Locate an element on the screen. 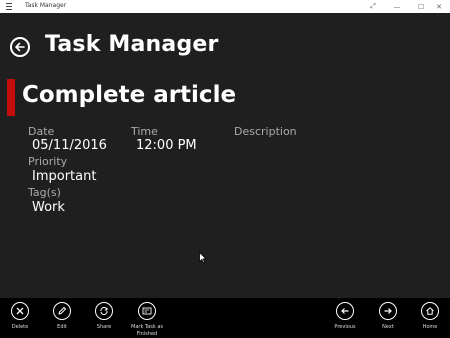 This screenshot has width=450, height=338. edit-button: Edit is located at coordinates (62, 320).